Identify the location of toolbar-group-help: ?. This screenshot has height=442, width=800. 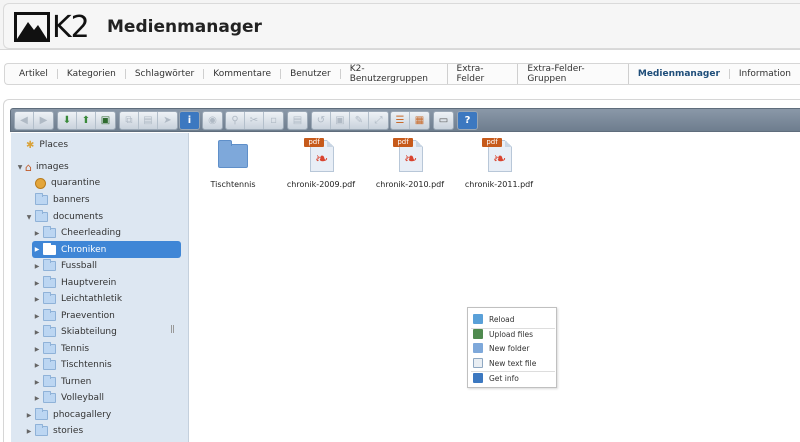
(467, 120).